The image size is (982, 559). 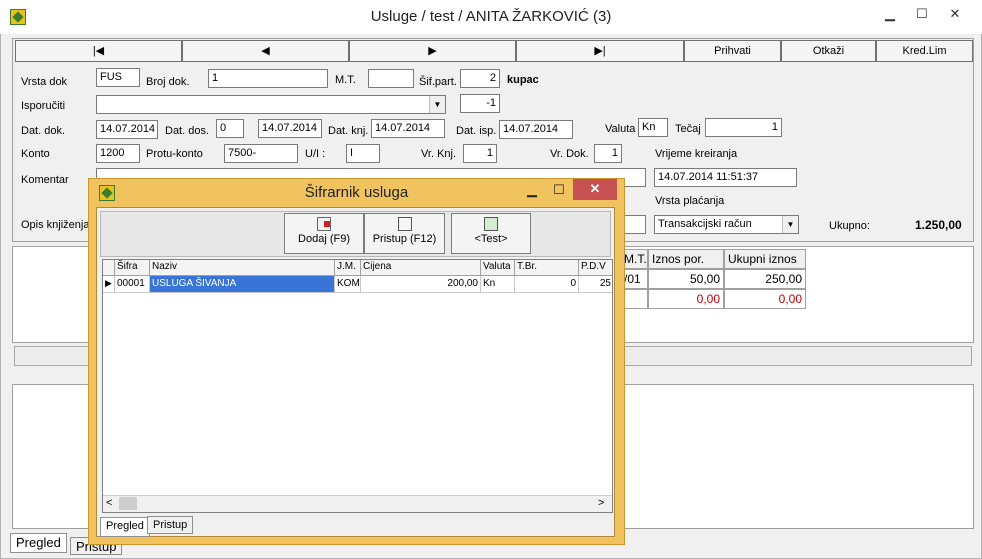 I want to click on dat-dok-label: Dat. dok., so click(x=43, y=131).